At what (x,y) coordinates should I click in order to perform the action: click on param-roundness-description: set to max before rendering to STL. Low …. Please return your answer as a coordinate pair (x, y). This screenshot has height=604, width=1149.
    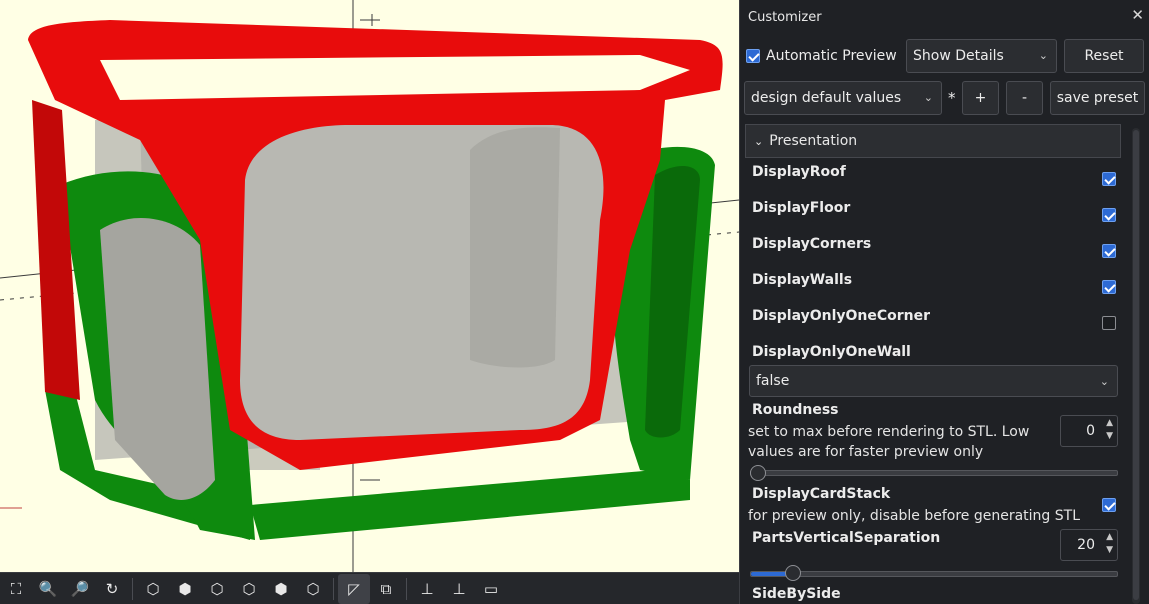
    Looking at the image, I should click on (889, 442).